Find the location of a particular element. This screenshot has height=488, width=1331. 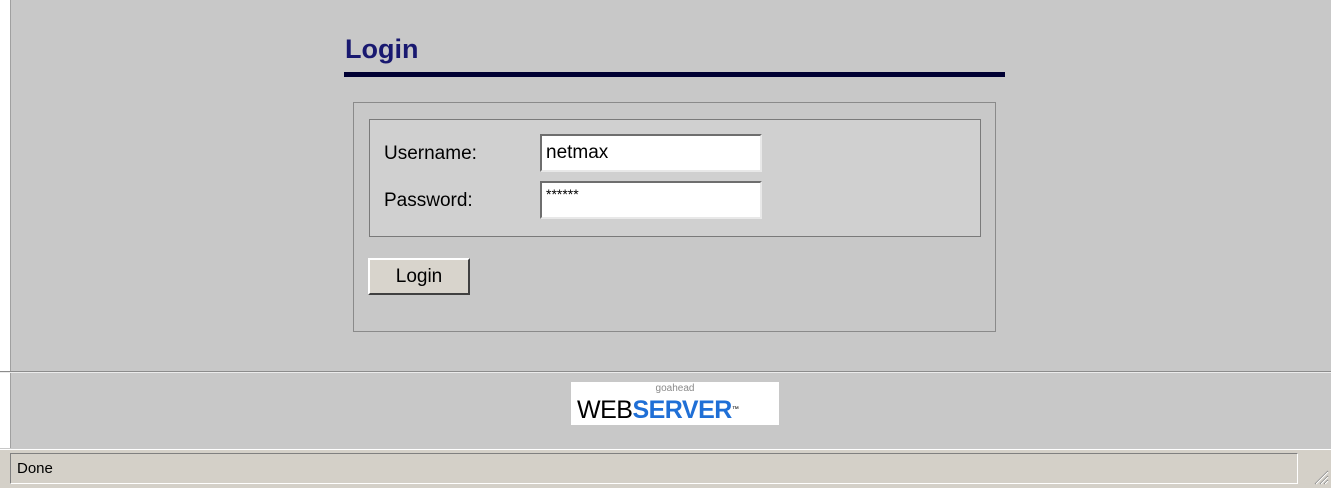

logo-goahead-text: goahead is located at coordinates (675, 388).